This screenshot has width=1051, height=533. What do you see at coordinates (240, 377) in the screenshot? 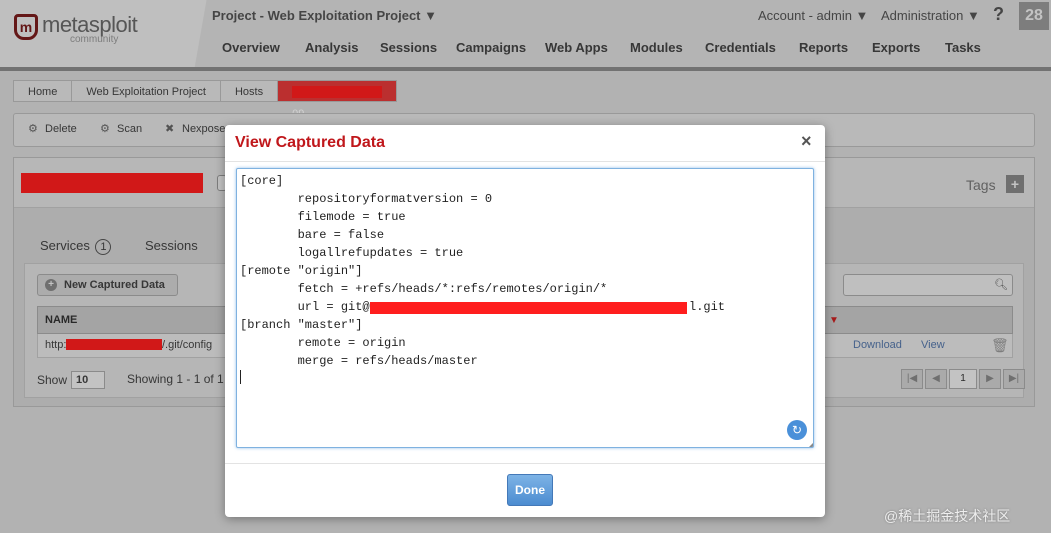
I see `text-caret` at bounding box center [240, 377].